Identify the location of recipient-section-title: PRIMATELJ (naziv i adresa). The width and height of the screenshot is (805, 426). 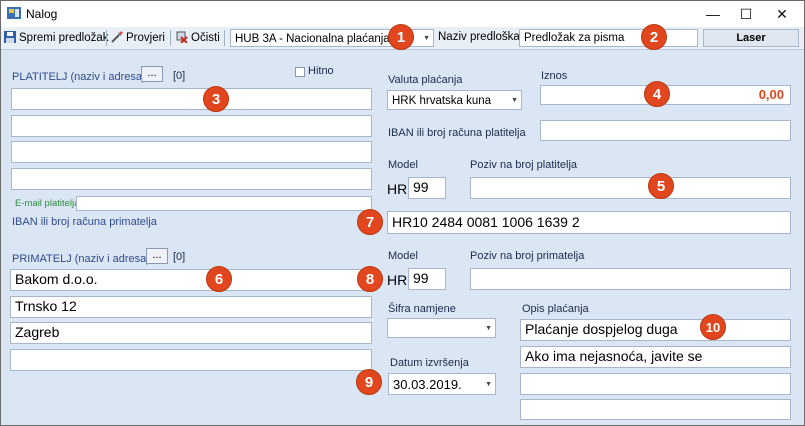
(81, 259).